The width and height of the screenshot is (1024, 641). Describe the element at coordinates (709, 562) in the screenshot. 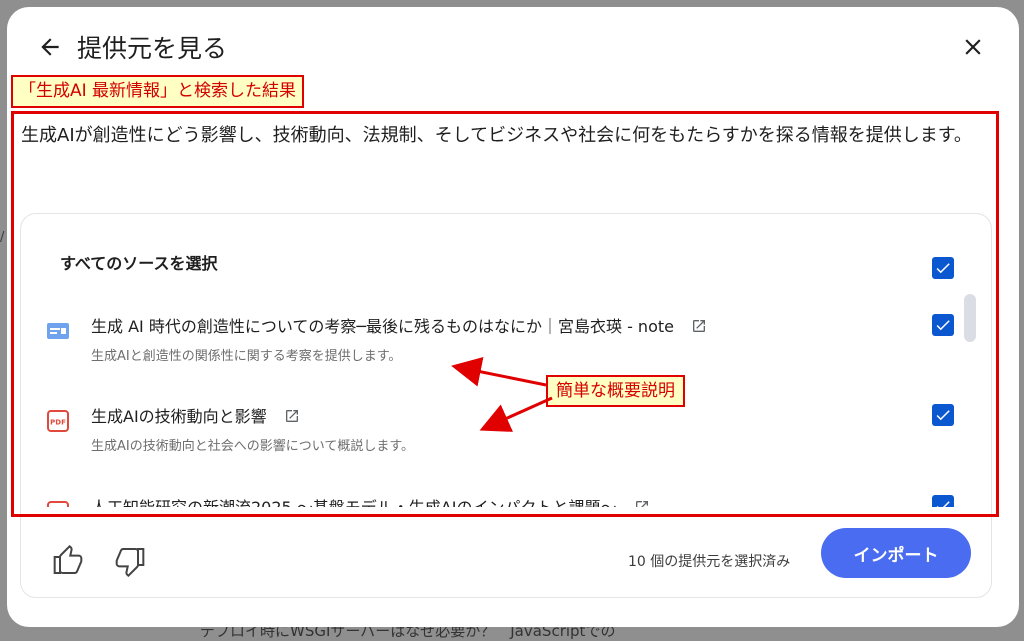

I see `selected-count: 10 個の提供元を選択済み` at that location.